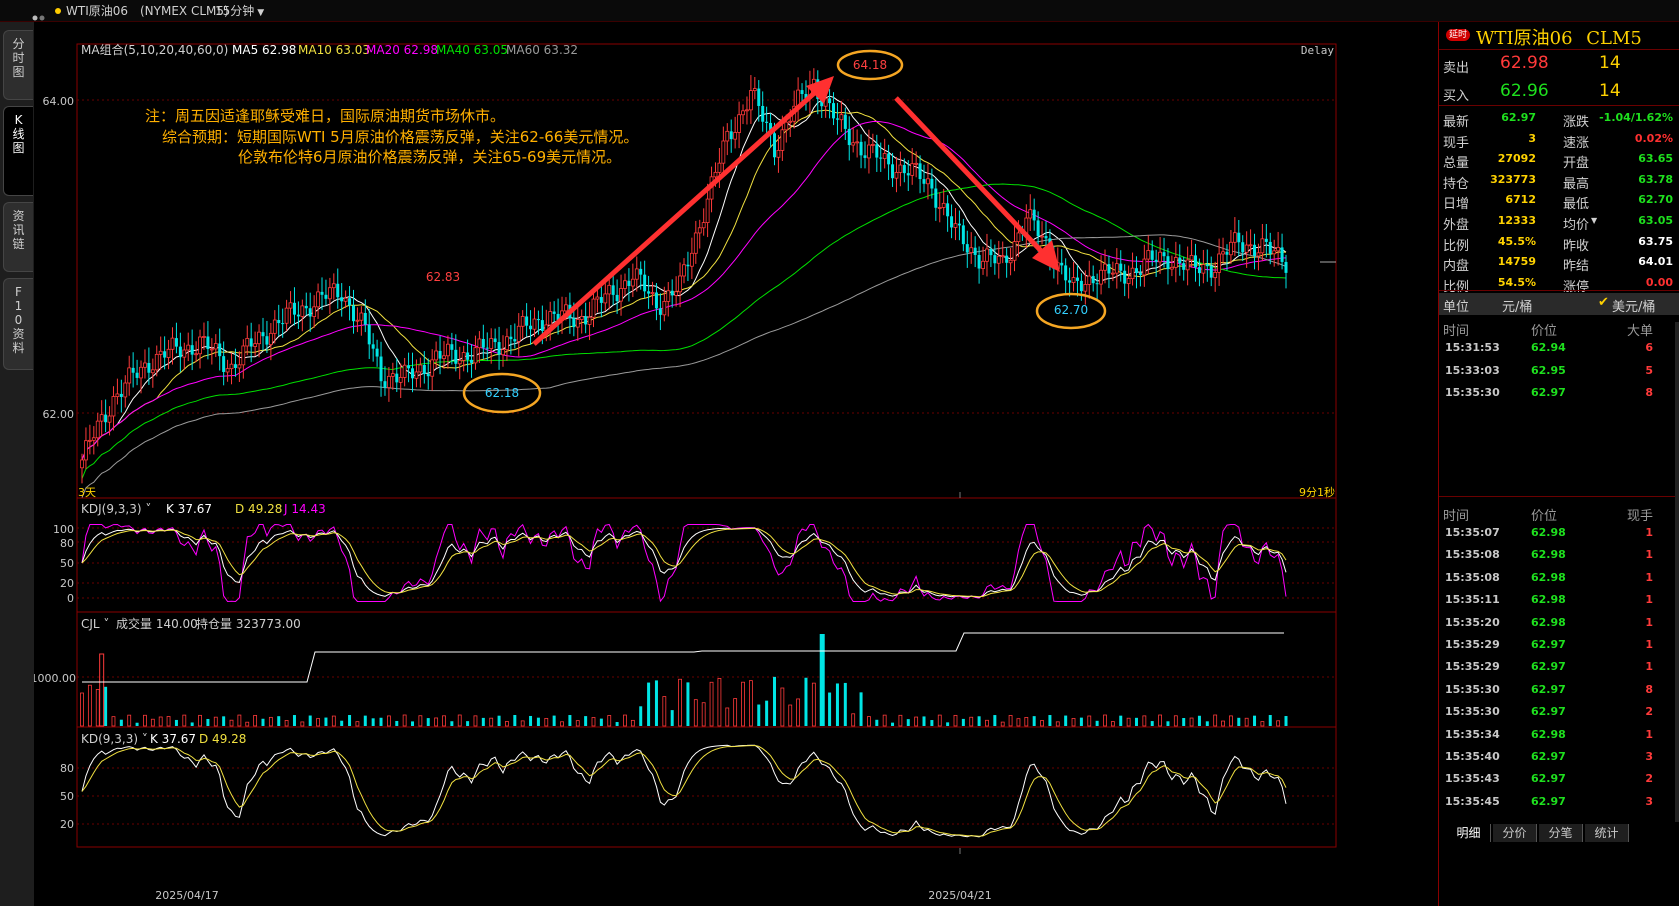 This screenshot has width=1679, height=906. I want to click on unit-option-usd: 美元/桶, so click(1633, 305).